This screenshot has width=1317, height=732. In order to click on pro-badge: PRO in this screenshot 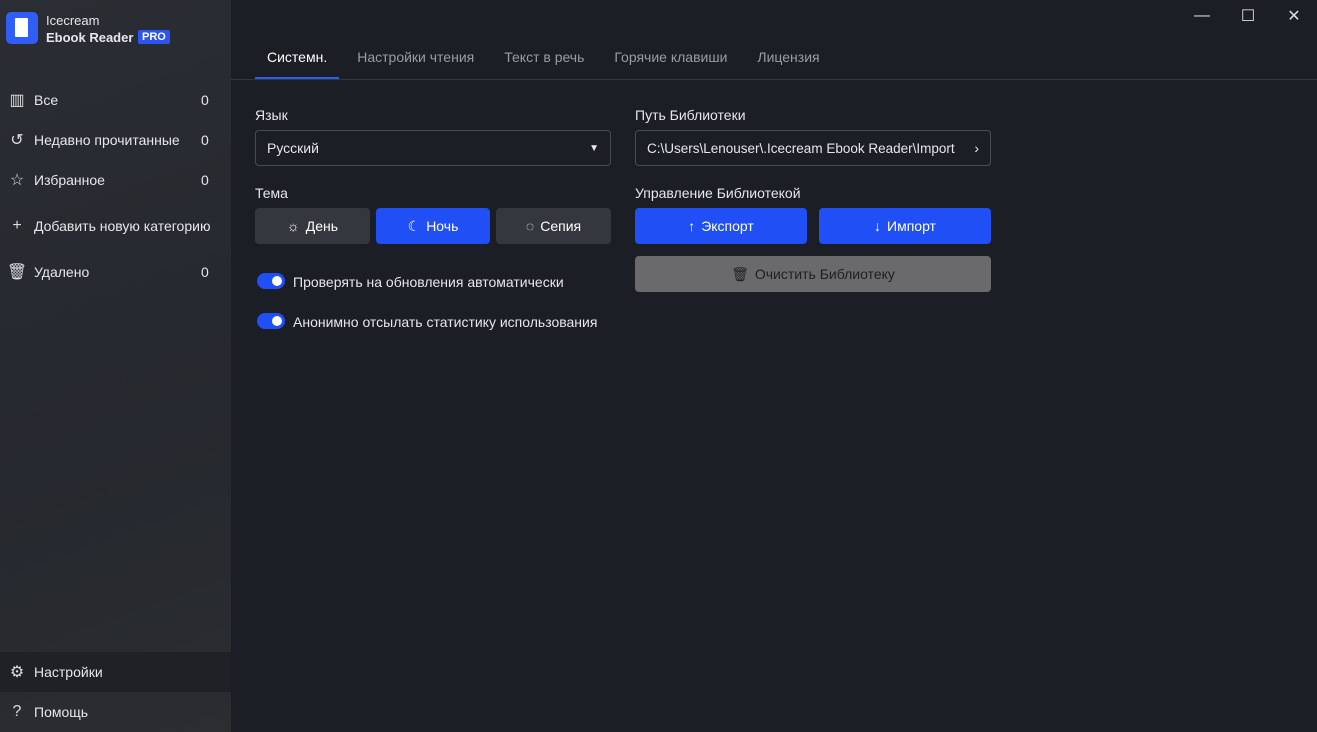, I will do `click(154, 37)`.